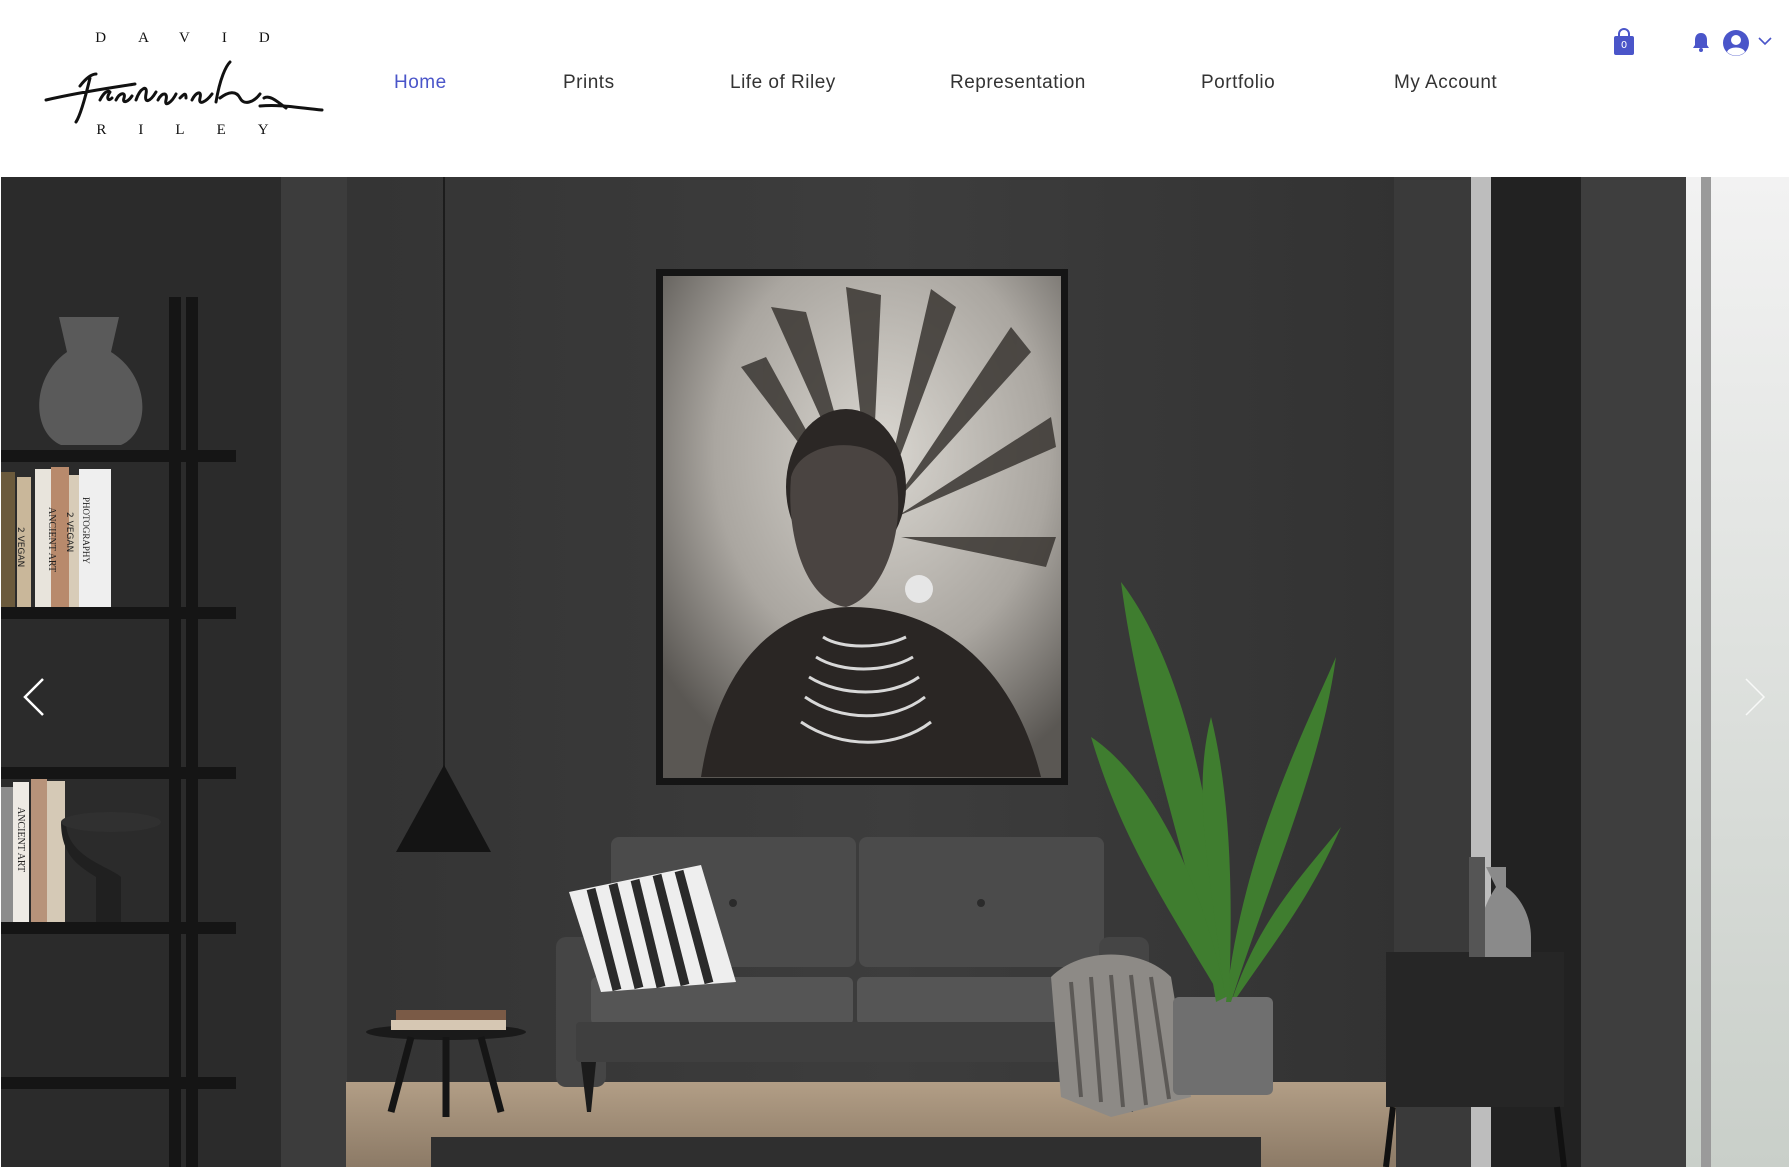  I want to click on cart-button: 0, so click(1624, 42).